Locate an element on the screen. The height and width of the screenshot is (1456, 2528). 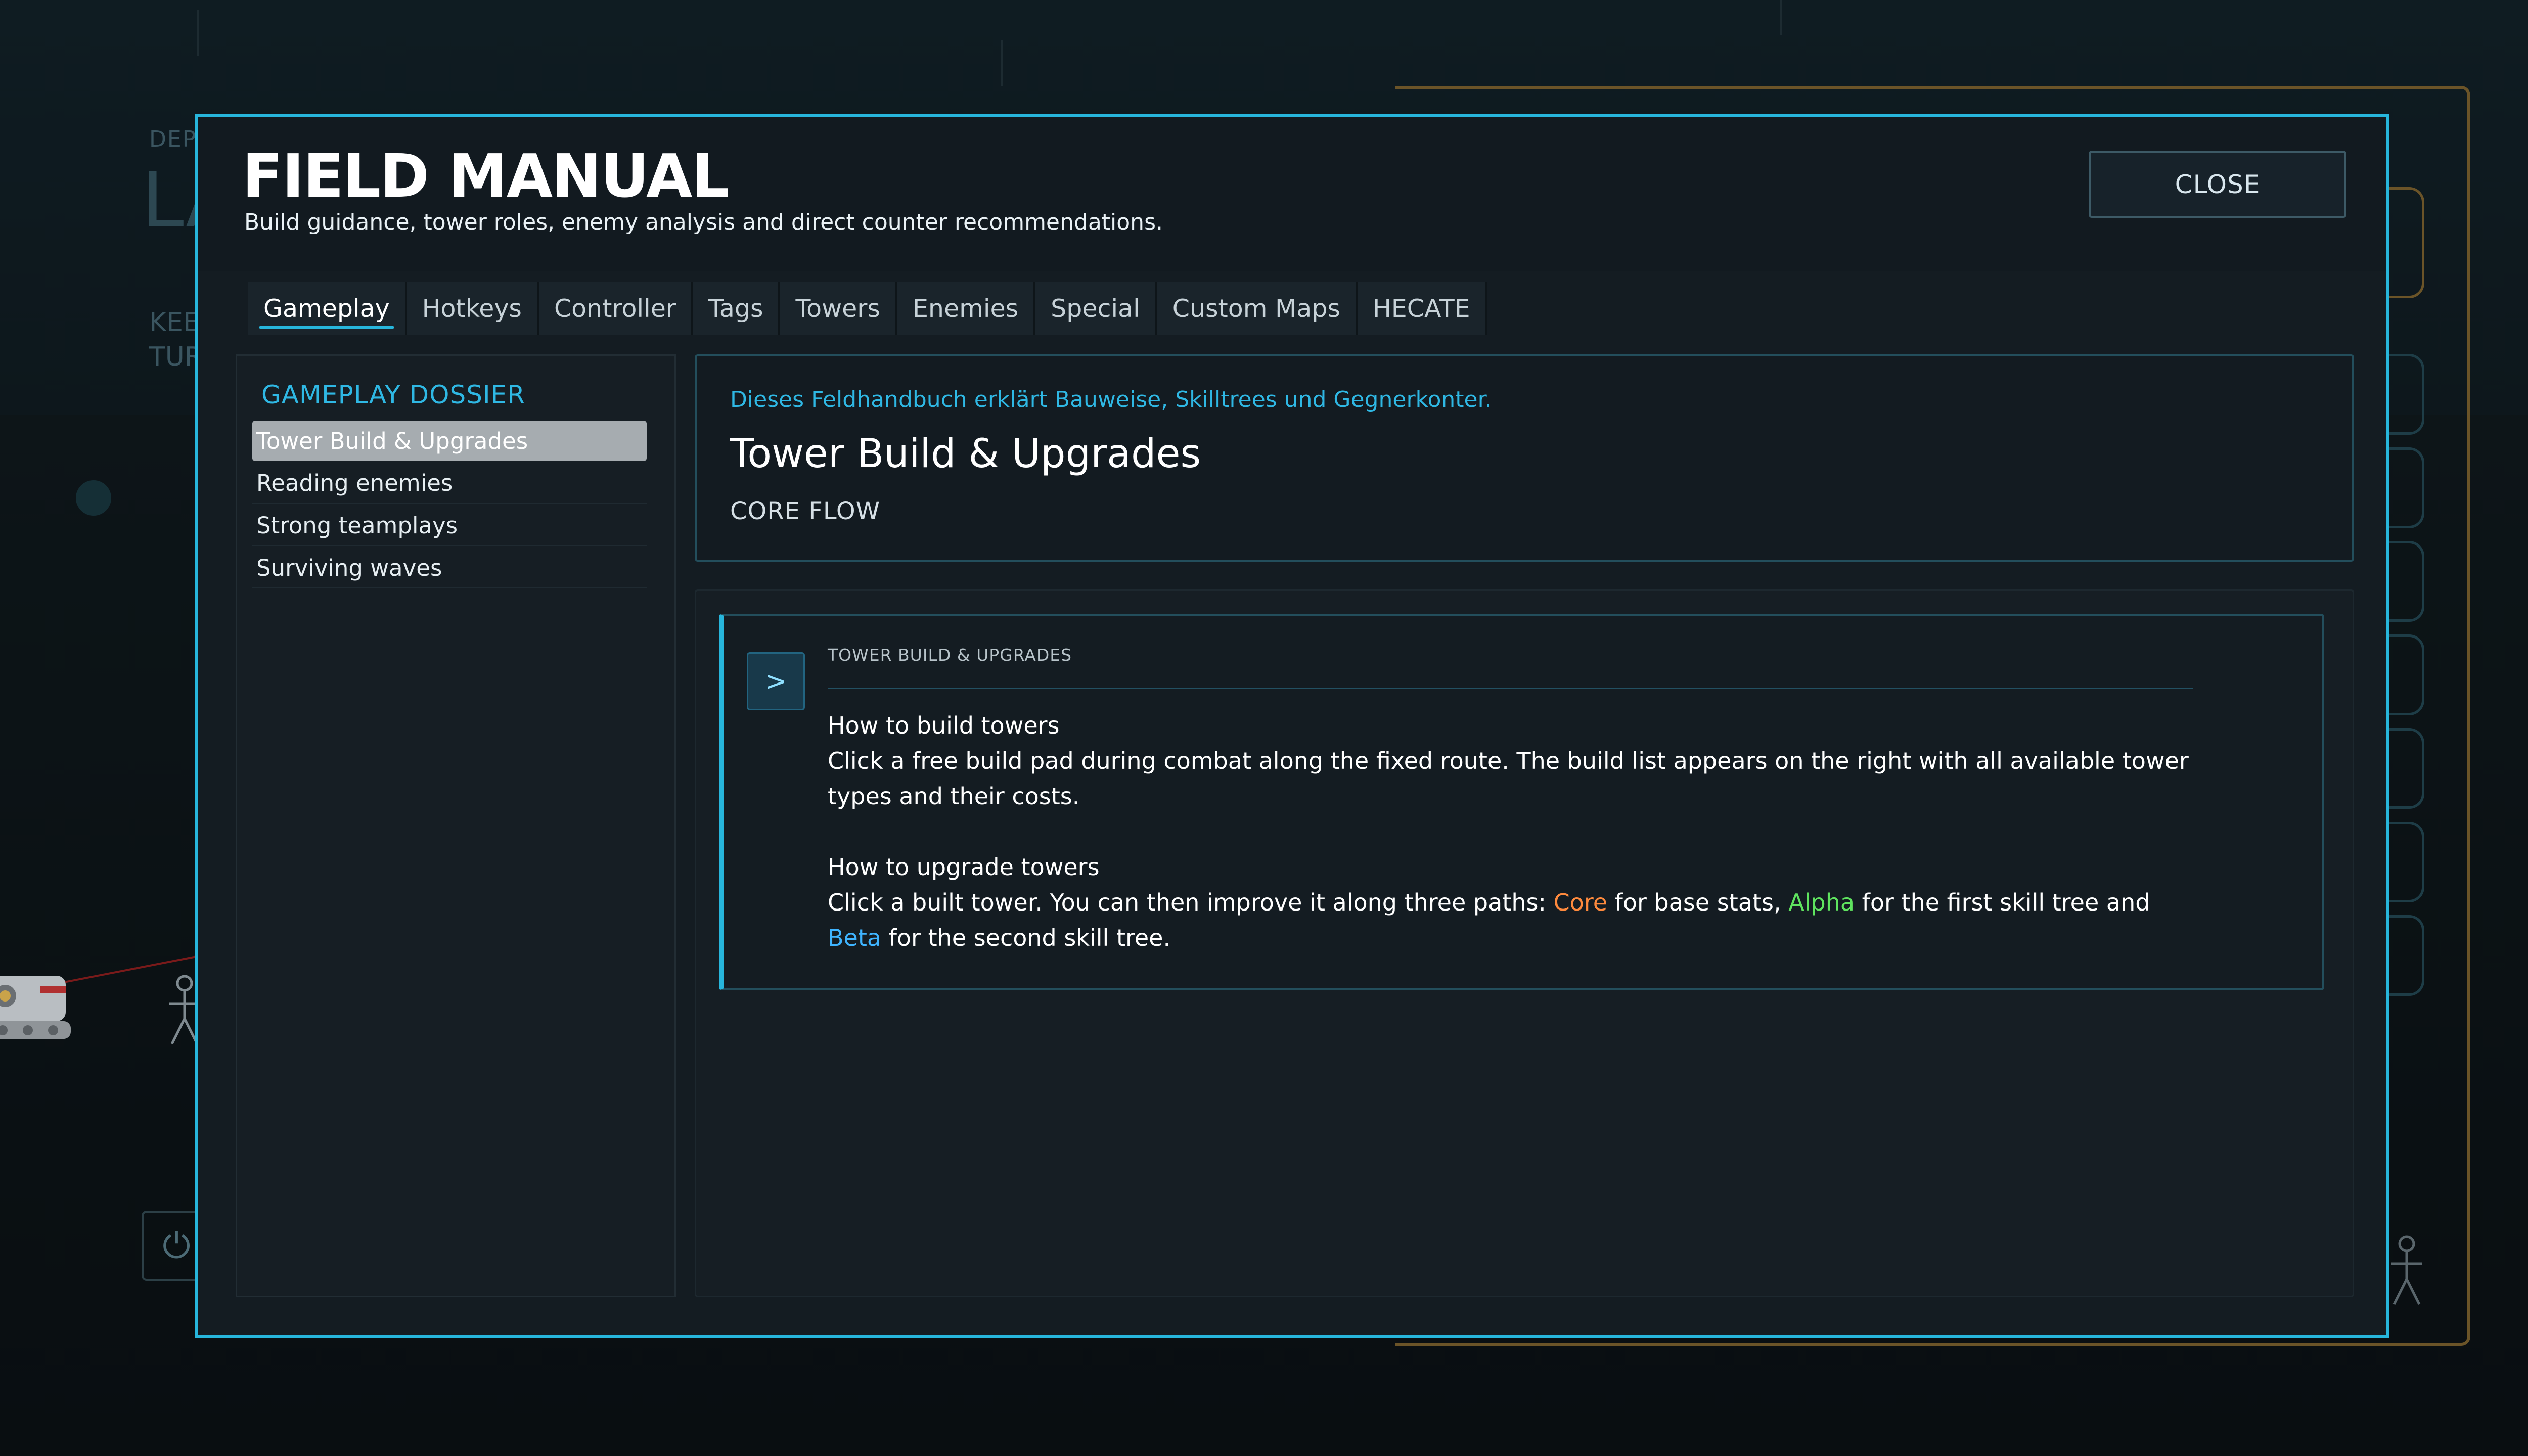
sidebar-item-tower-build: Tower Build & Upgrades is located at coordinates (450, 441).